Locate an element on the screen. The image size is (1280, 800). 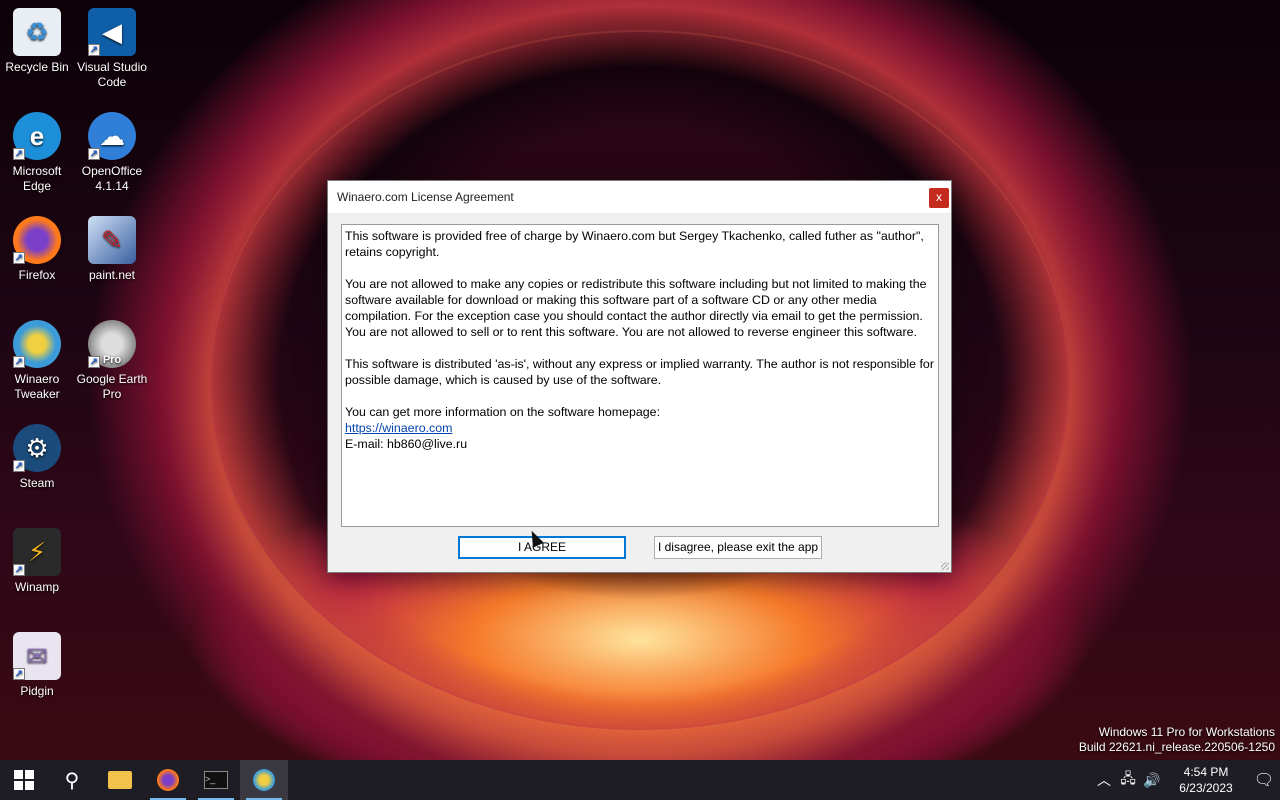
homepage-link: https://winaero.com is located at coordinates (398, 428).